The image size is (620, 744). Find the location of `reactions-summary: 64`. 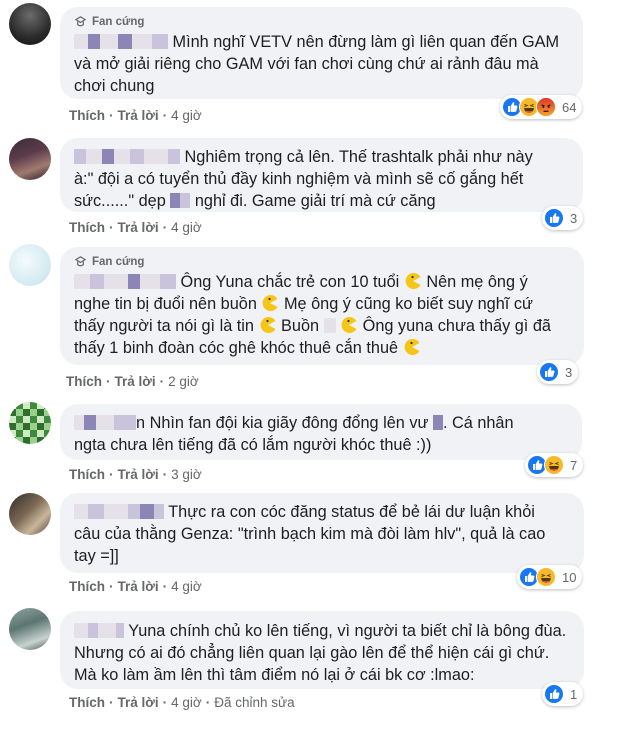

reactions-summary: 64 is located at coordinates (541, 107).